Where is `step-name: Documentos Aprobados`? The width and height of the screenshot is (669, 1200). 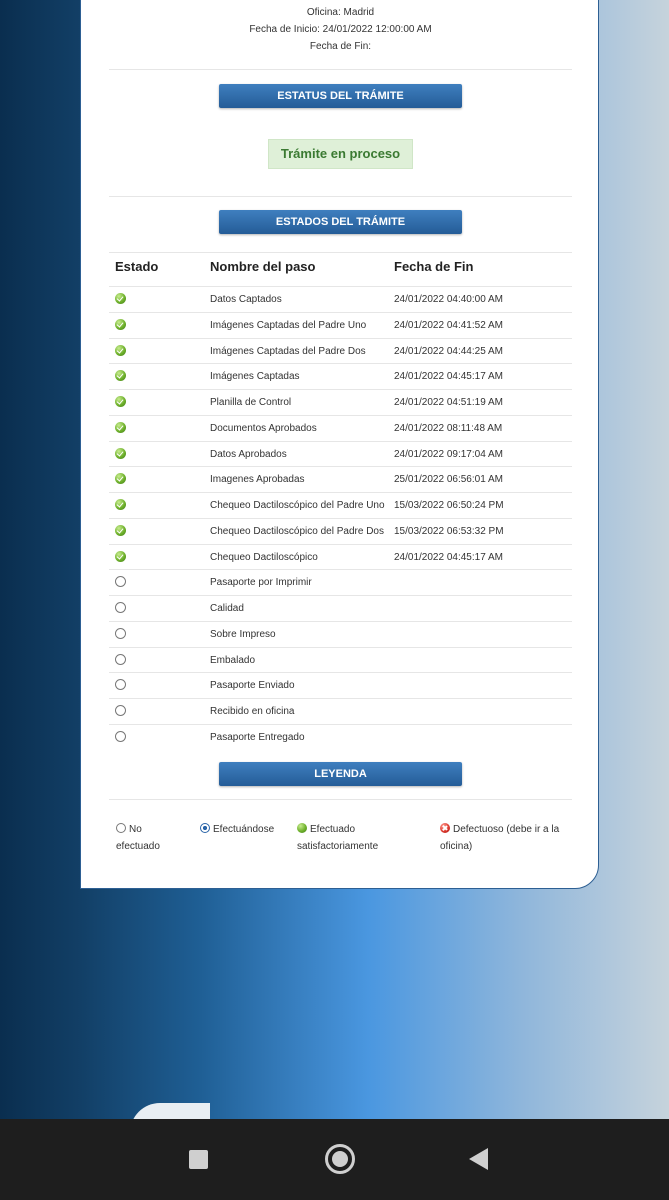 step-name: Documentos Aprobados is located at coordinates (263, 428).